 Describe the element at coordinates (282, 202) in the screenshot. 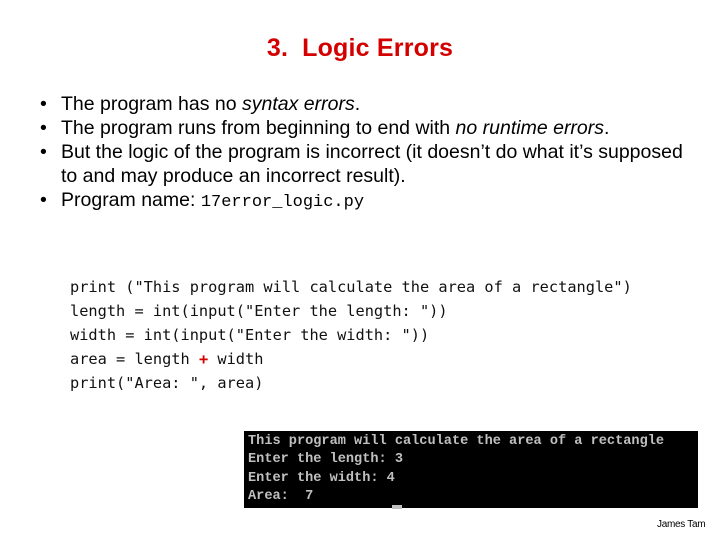

I see `program-filename: 17error_logic.py` at that location.